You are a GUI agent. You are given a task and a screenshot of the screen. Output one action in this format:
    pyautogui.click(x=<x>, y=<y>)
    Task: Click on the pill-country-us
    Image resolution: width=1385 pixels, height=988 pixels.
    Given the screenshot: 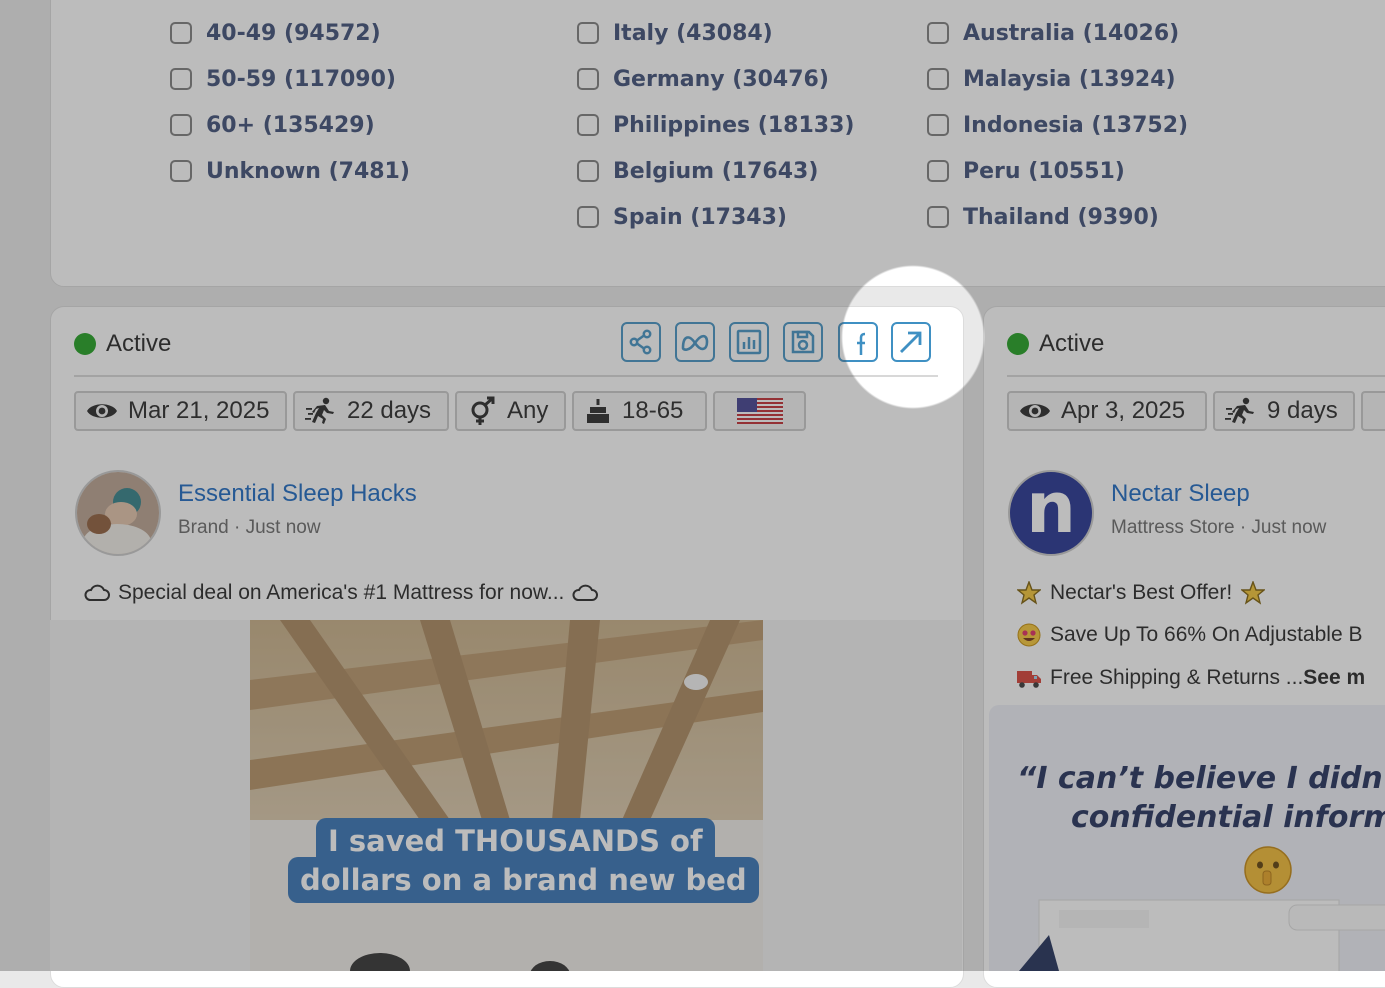 What is the action you would take?
    pyautogui.click(x=759, y=411)
    